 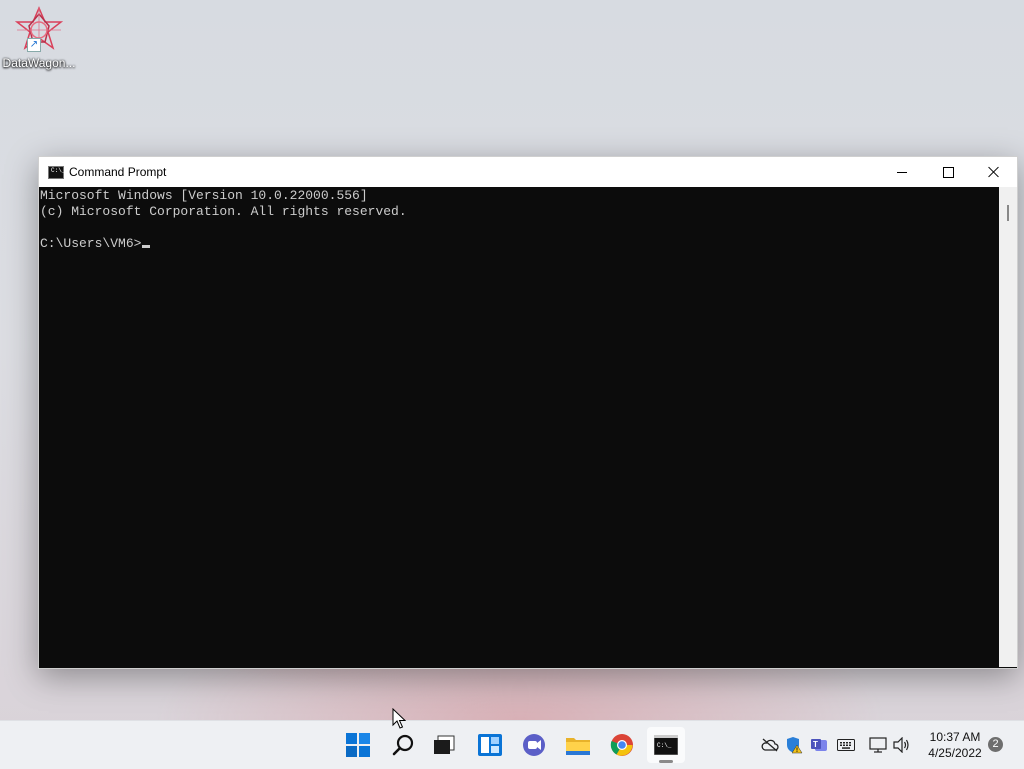 I want to click on keyboard-icon, so click(x=846, y=745).